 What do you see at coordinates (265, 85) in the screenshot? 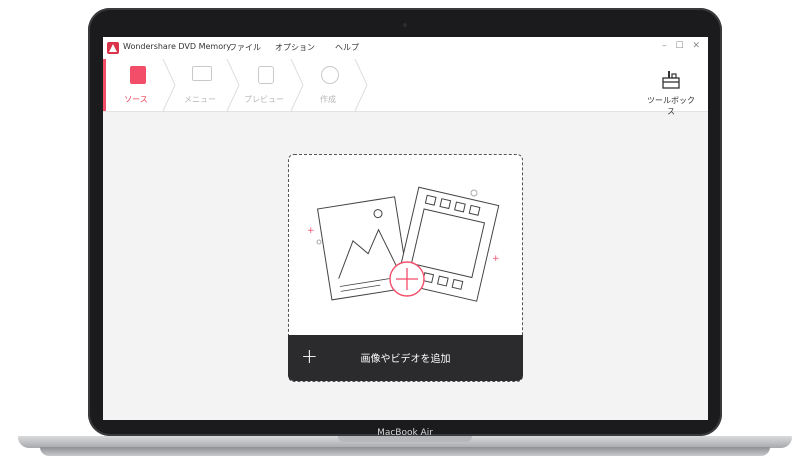
I see `step-dividers` at bounding box center [265, 85].